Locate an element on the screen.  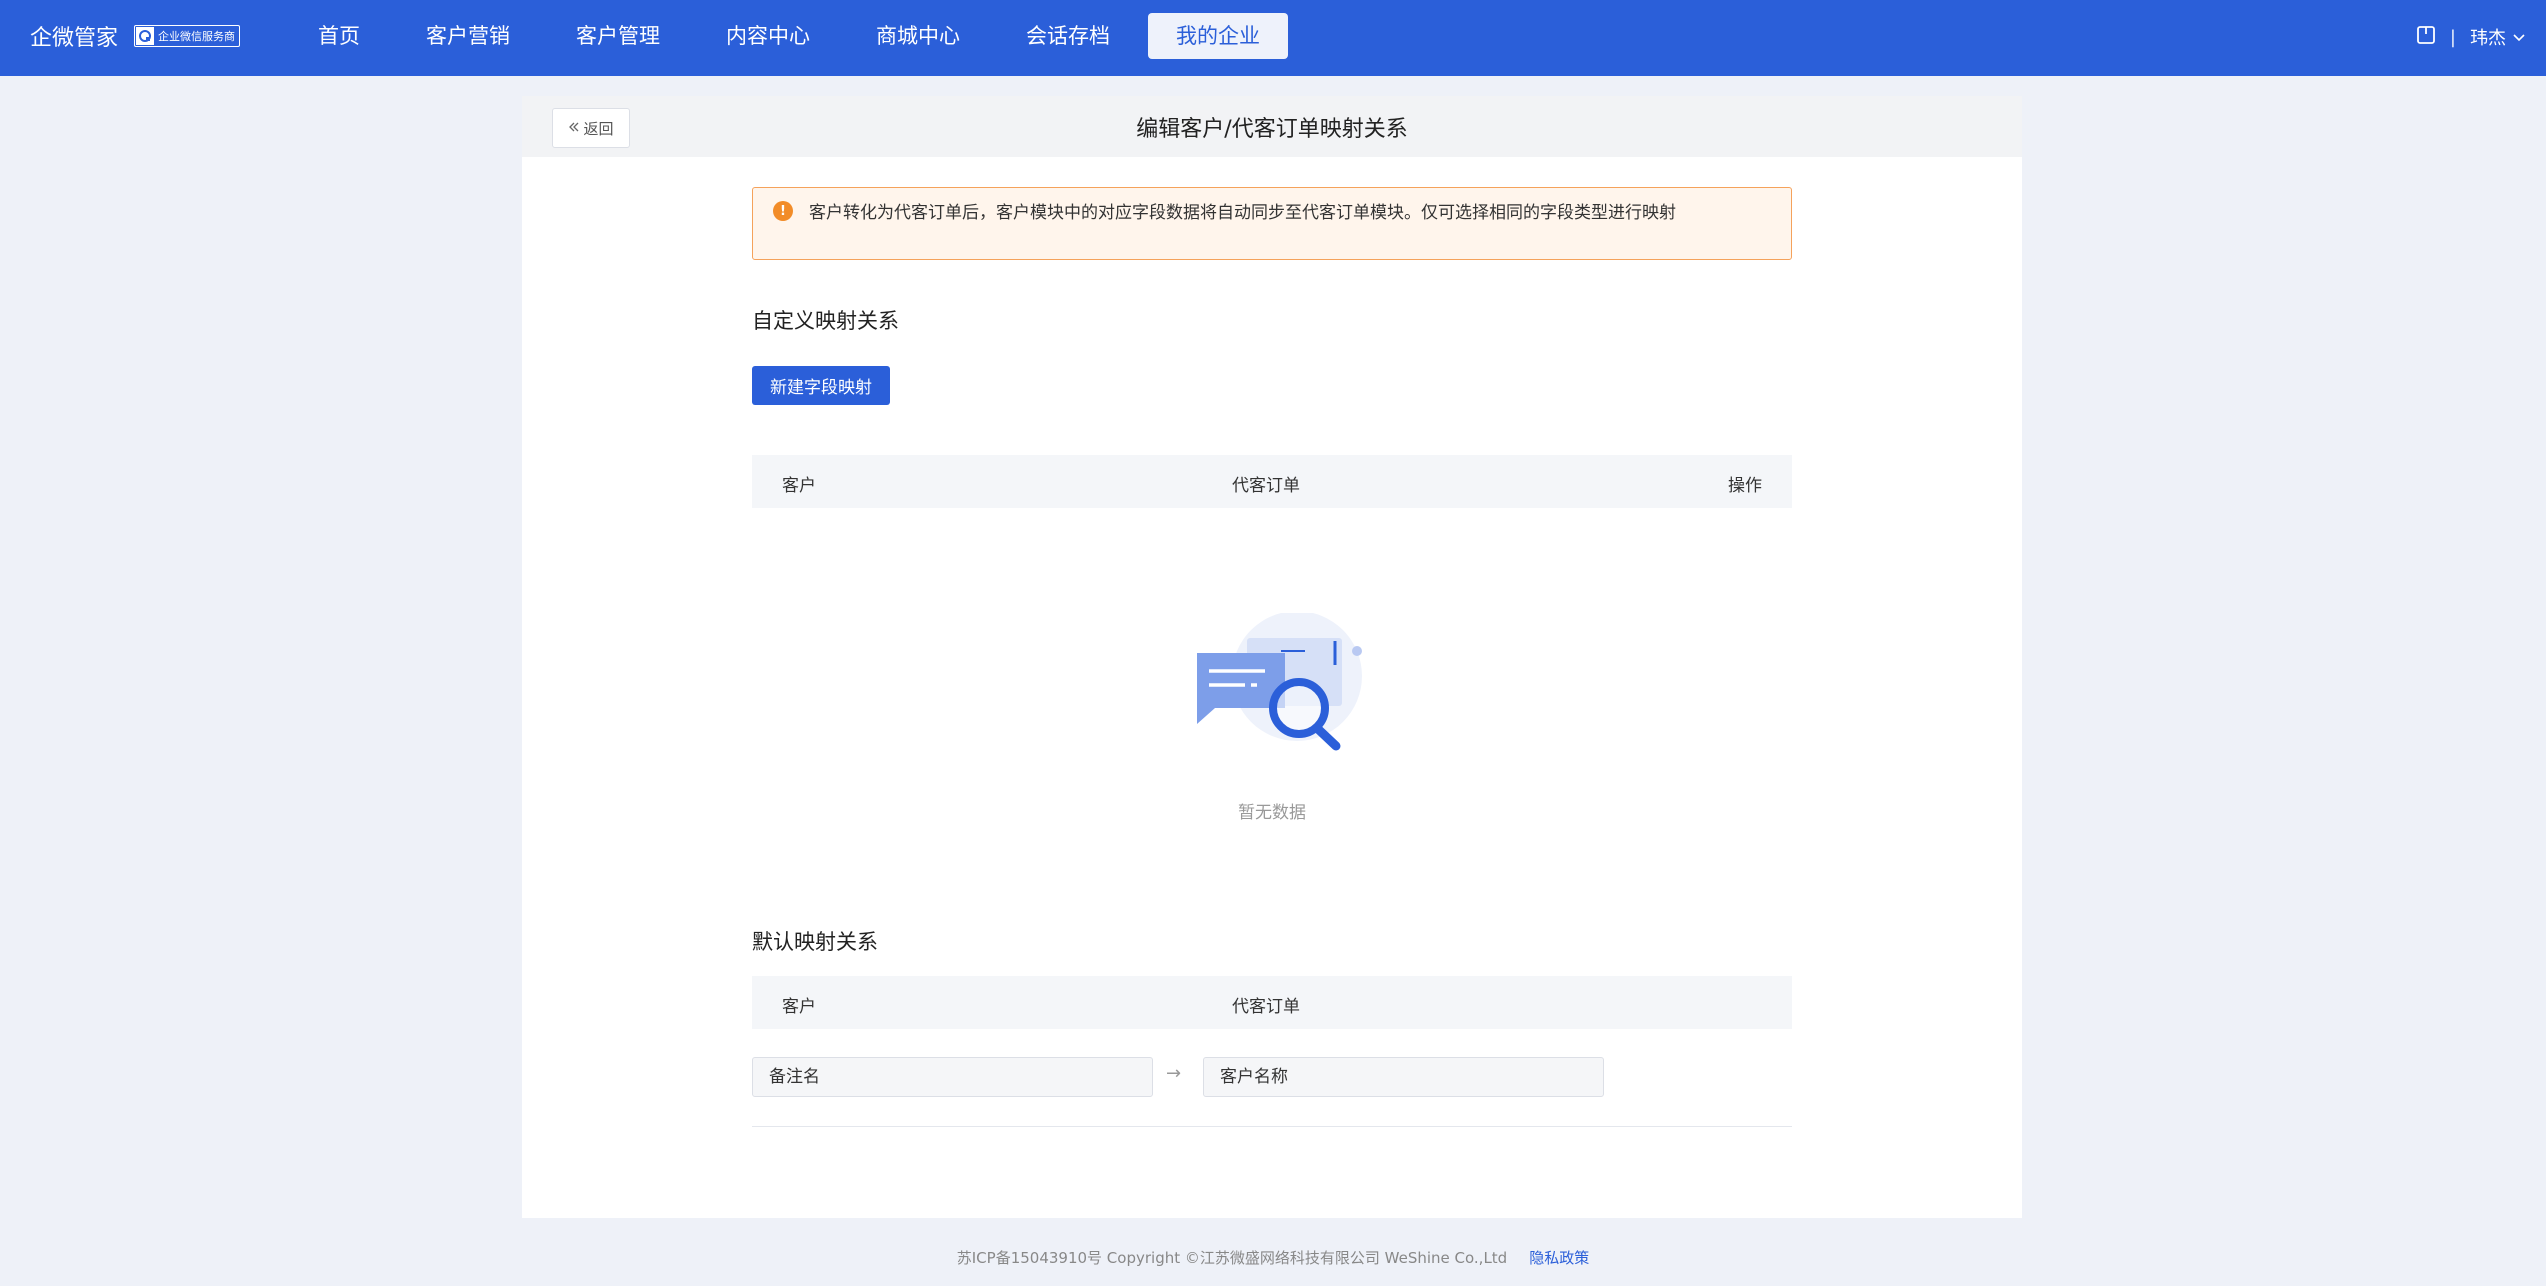
brand-name: 企微管家 is located at coordinates (74, 38).